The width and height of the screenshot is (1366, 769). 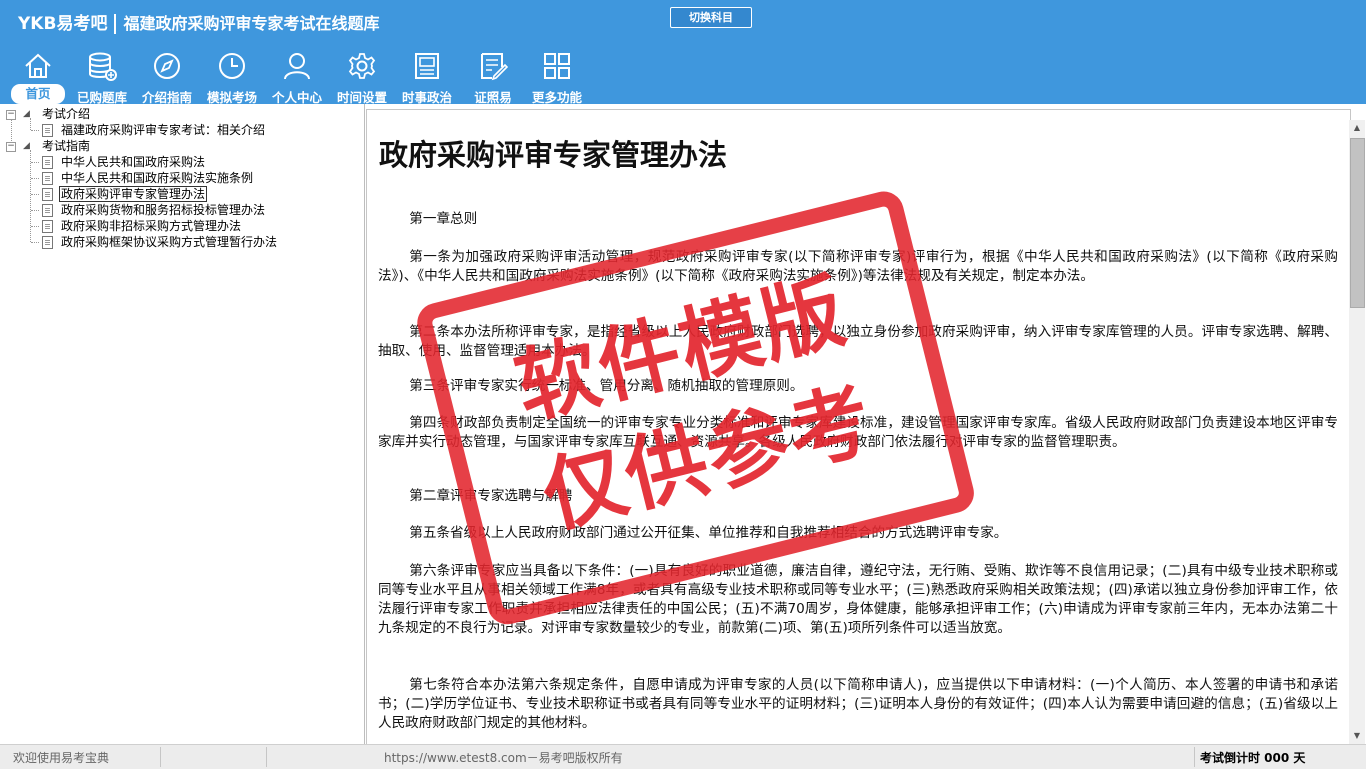 What do you see at coordinates (443, 219) in the screenshot?
I see `chapter-heading: 第一章总则` at bounding box center [443, 219].